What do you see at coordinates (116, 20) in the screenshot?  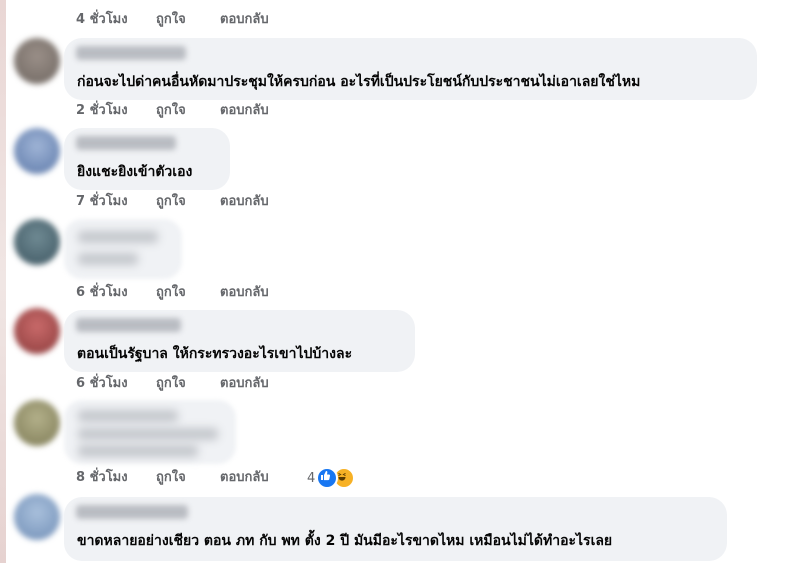 I see `comment-time: 4 ชั่วโมง` at bounding box center [116, 20].